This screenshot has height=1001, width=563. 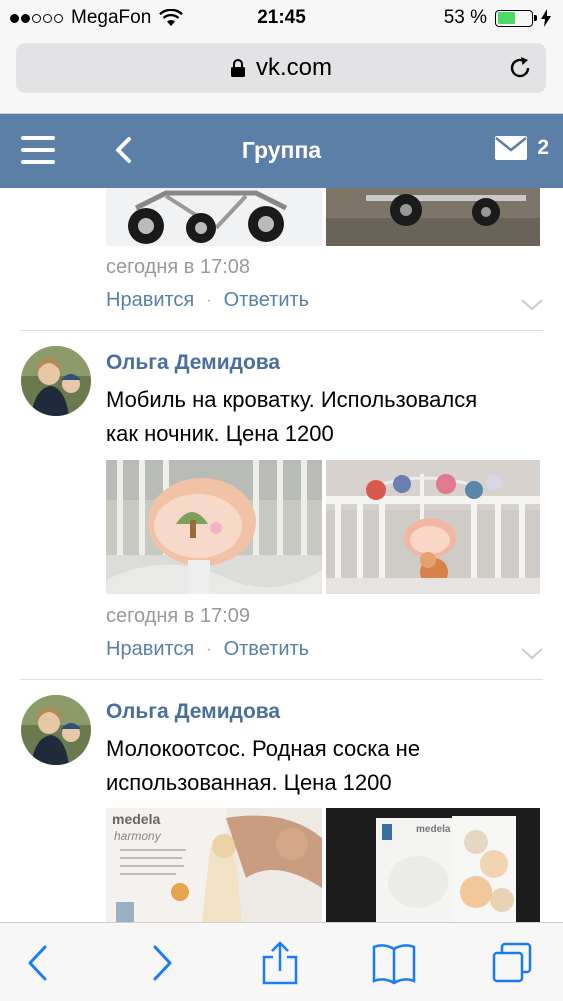 What do you see at coordinates (511, 148) in the screenshot?
I see `mail-icon` at bounding box center [511, 148].